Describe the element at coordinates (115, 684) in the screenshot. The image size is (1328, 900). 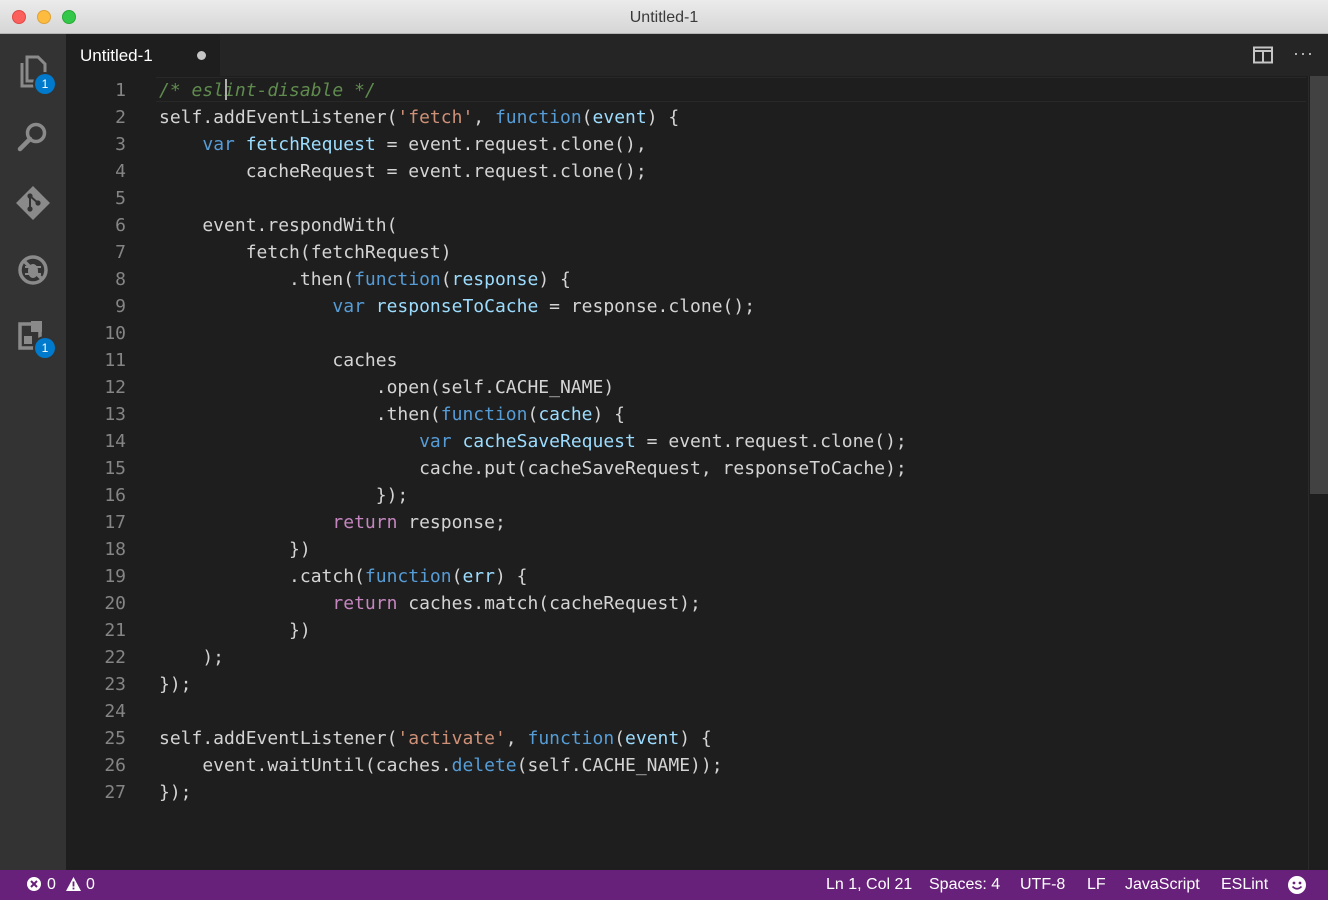
I see `line-number: 23` at that location.